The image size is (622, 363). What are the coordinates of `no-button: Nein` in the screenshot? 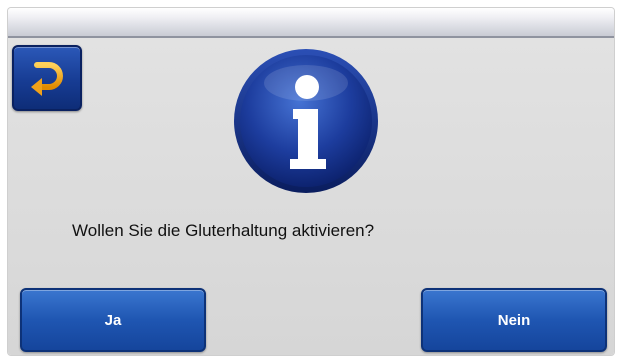 It's located at (514, 320).